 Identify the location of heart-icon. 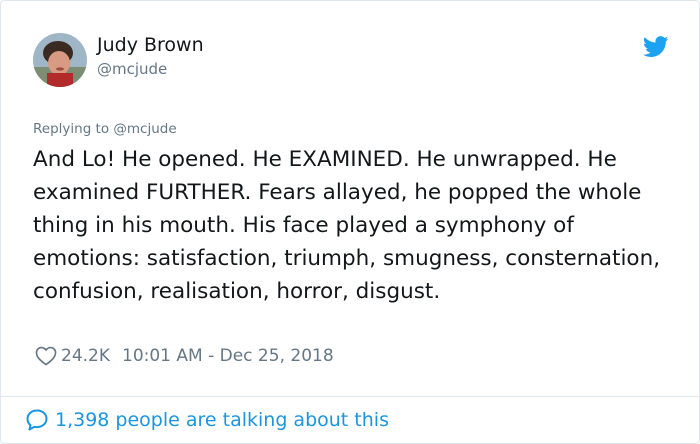
(46, 356).